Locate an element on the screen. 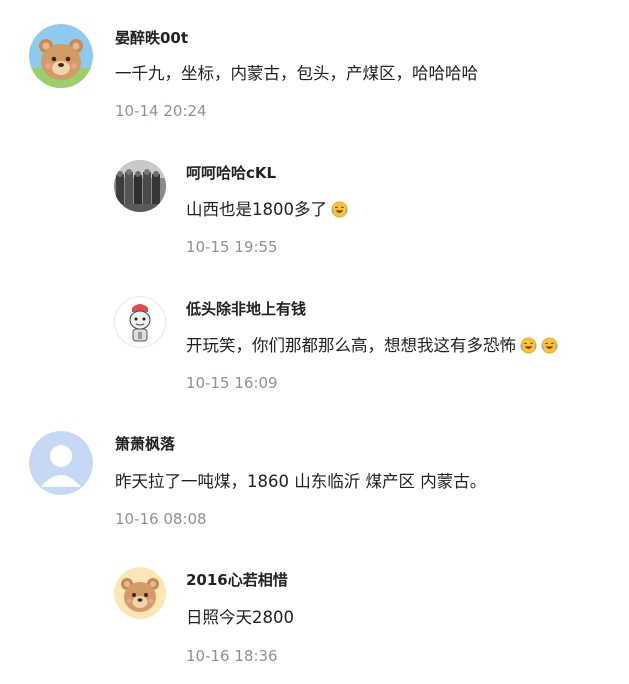 Image resolution: width=629 pixels, height=684 pixels. cartoon-figure-avatar is located at coordinates (140, 322).